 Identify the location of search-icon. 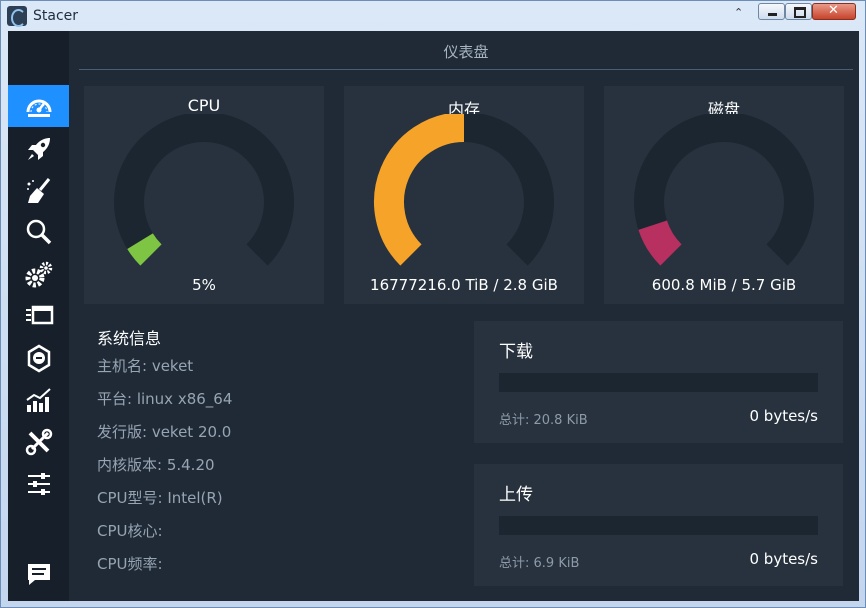
(38, 232).